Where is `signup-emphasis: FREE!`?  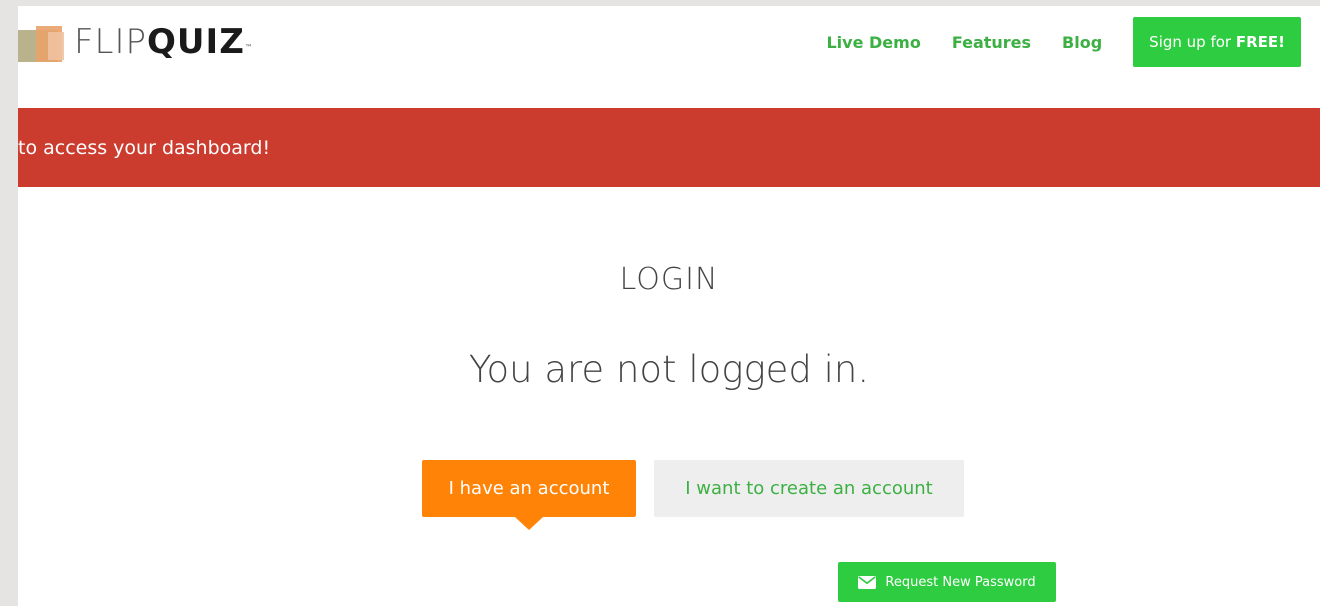 signup-emphasis: FREE! is located at coordinates (1260, 42).